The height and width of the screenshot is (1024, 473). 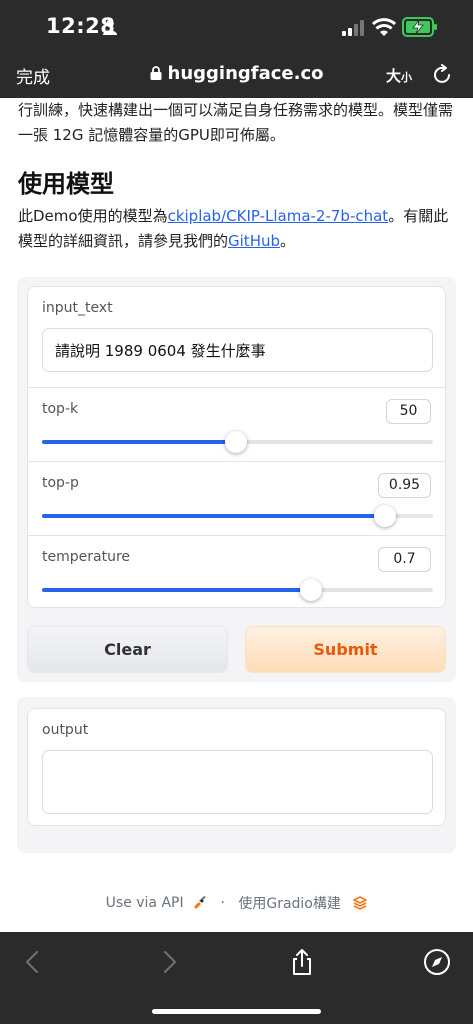 What do you see at coordinates (419, 27) in the screenshot?
I see `battery-charging-icon` at bounding box center [419, 27].